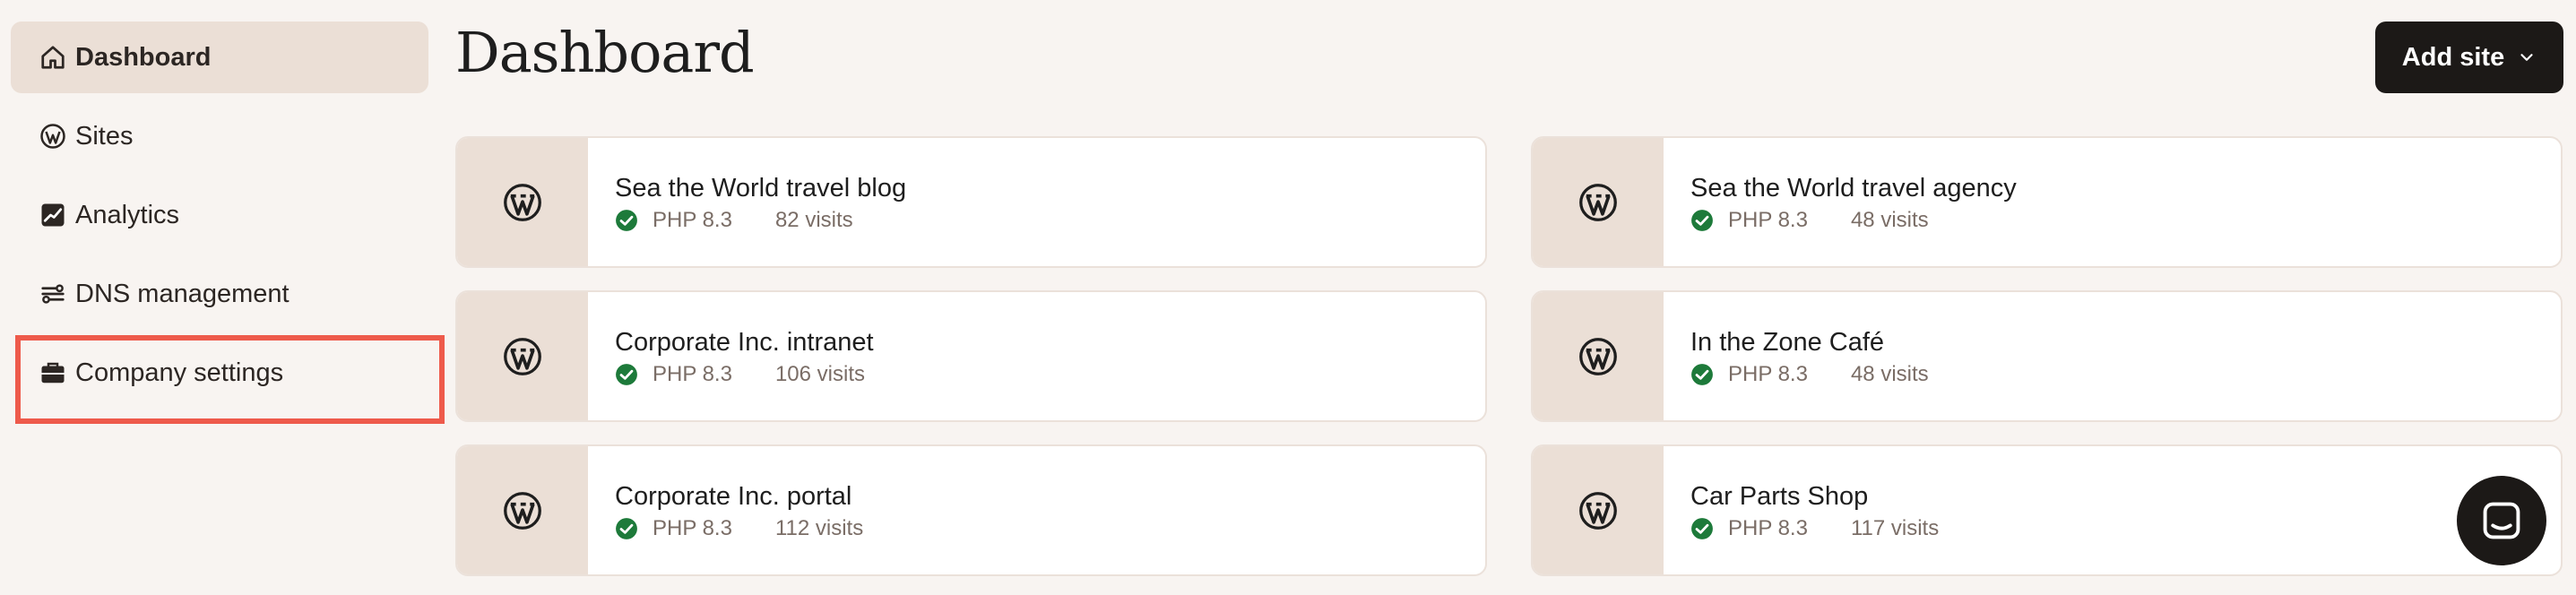 This screenshot has width=2576, height=595. What do you see at coordinates (1787, 343) in the screenshot?
I see `site-name: In the Zone Café` at bounding box center [1787, 343].